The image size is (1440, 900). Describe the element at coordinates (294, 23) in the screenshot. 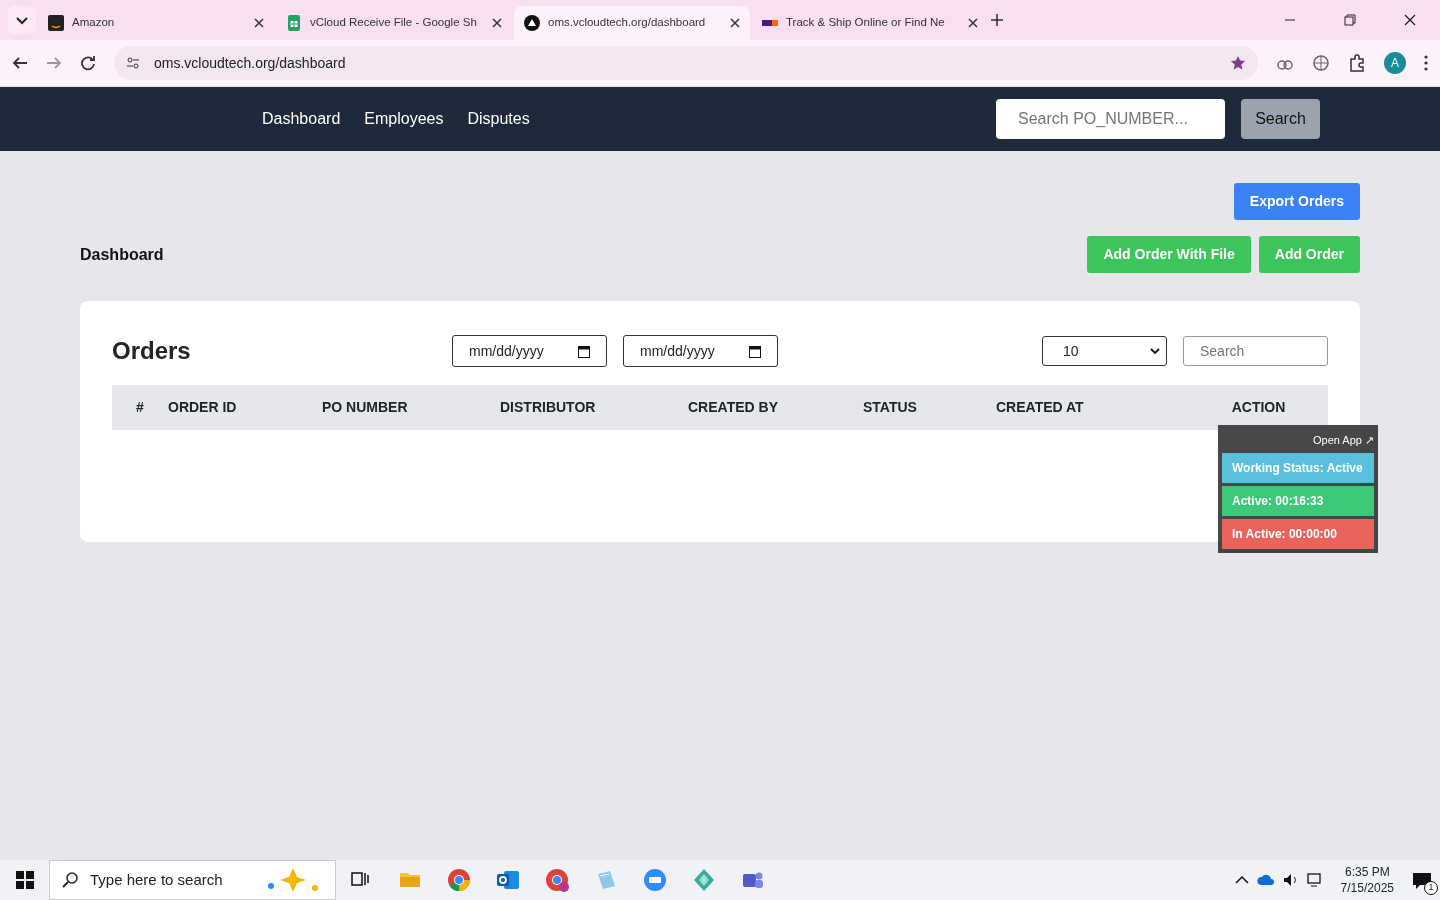

I see `spreadsheet-icon` at that location.